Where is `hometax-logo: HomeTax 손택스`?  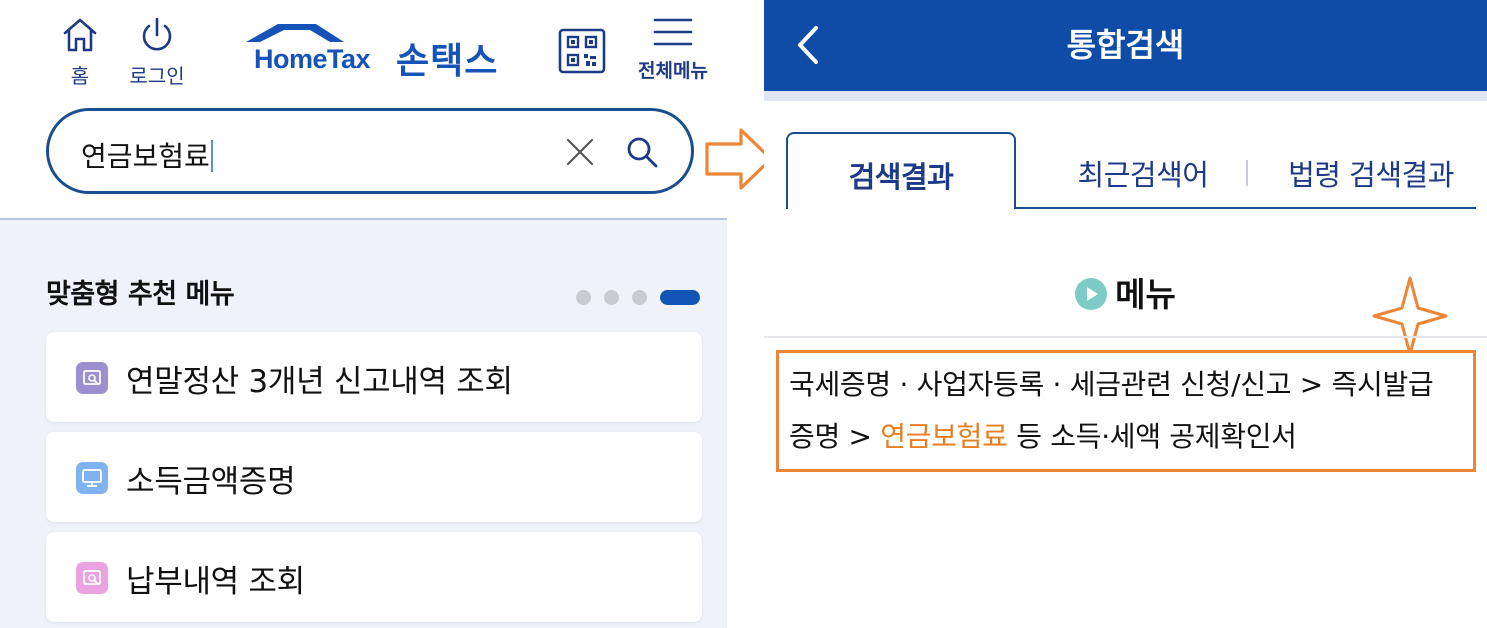
hometax-logo: HomeTax 손택스 is located at coordinates (379, 52).